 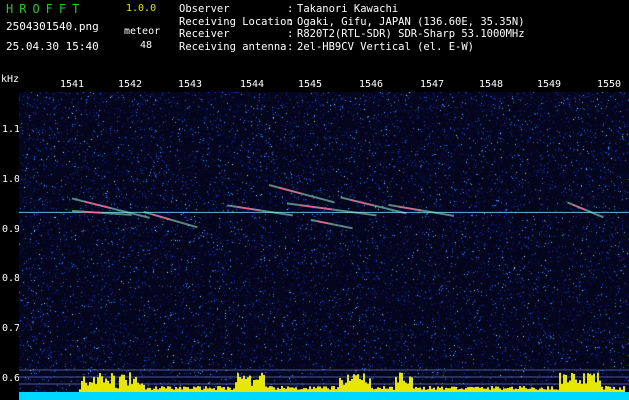 I want to click on info-value: Ogaki, Gifu, JAPAN (136.60E, 35.35N), so click(x=411, y=21).